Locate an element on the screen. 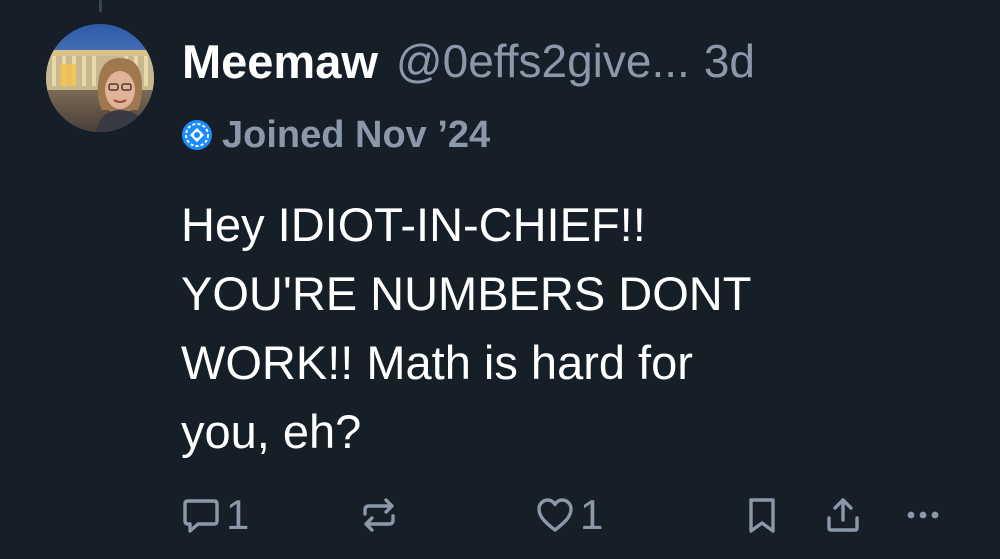 This screenshot has height=559, width=1000. post-action-bar: 1 1 is located at coordinates (500, 515).